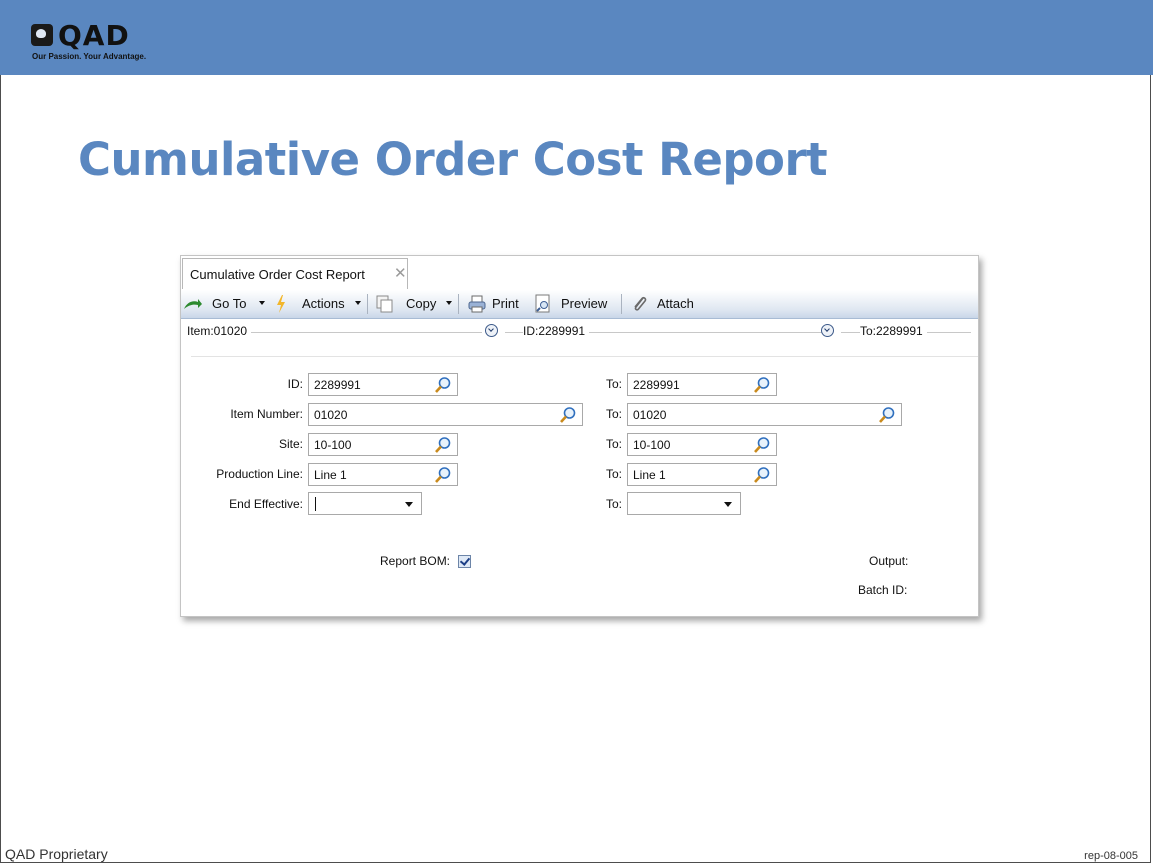 This screenshot has height=865, width=1153. What do you see at coordinates (614, 384) in the screenshot?
I see `id-to-label: To:` at bounding box center [614, 384].